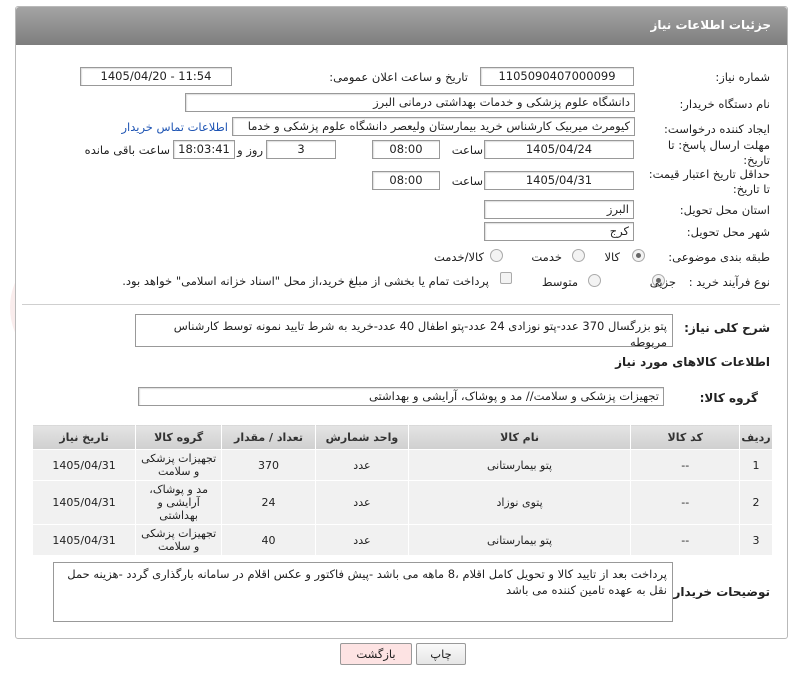  I want to click on col-group: گروه کالا, so click(179, 437).